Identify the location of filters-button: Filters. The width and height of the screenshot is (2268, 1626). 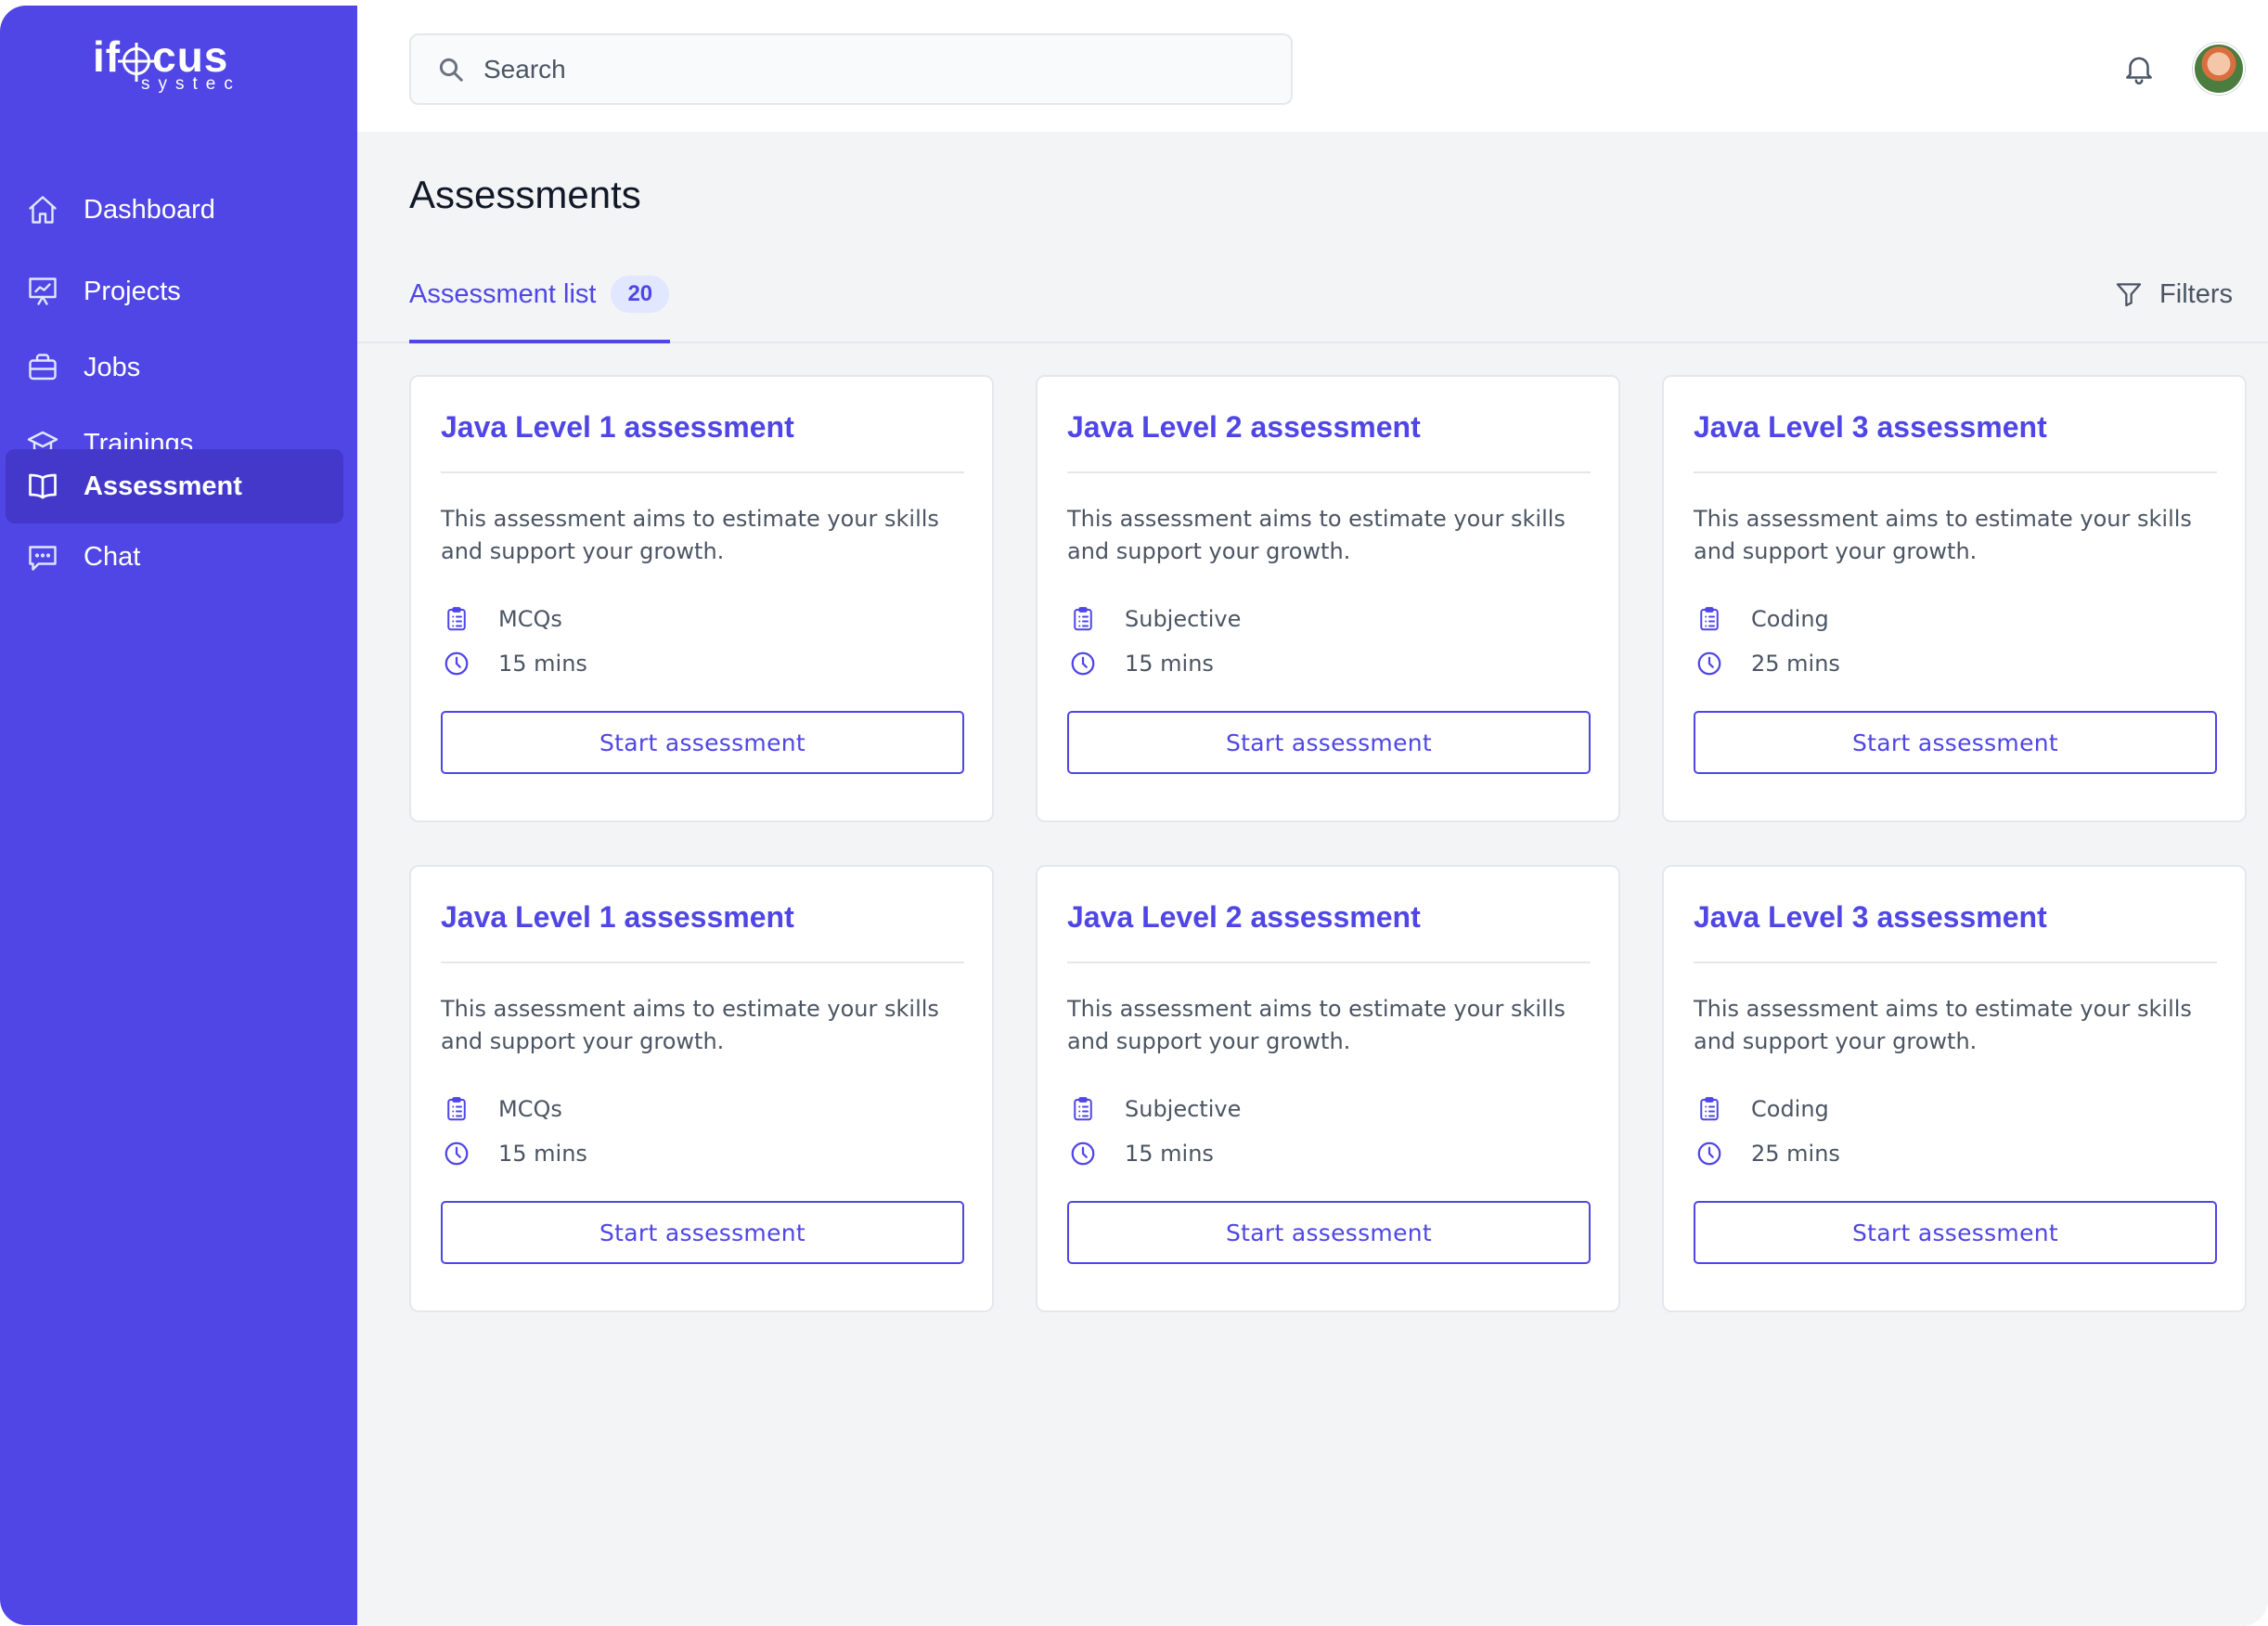
(2173, 294).